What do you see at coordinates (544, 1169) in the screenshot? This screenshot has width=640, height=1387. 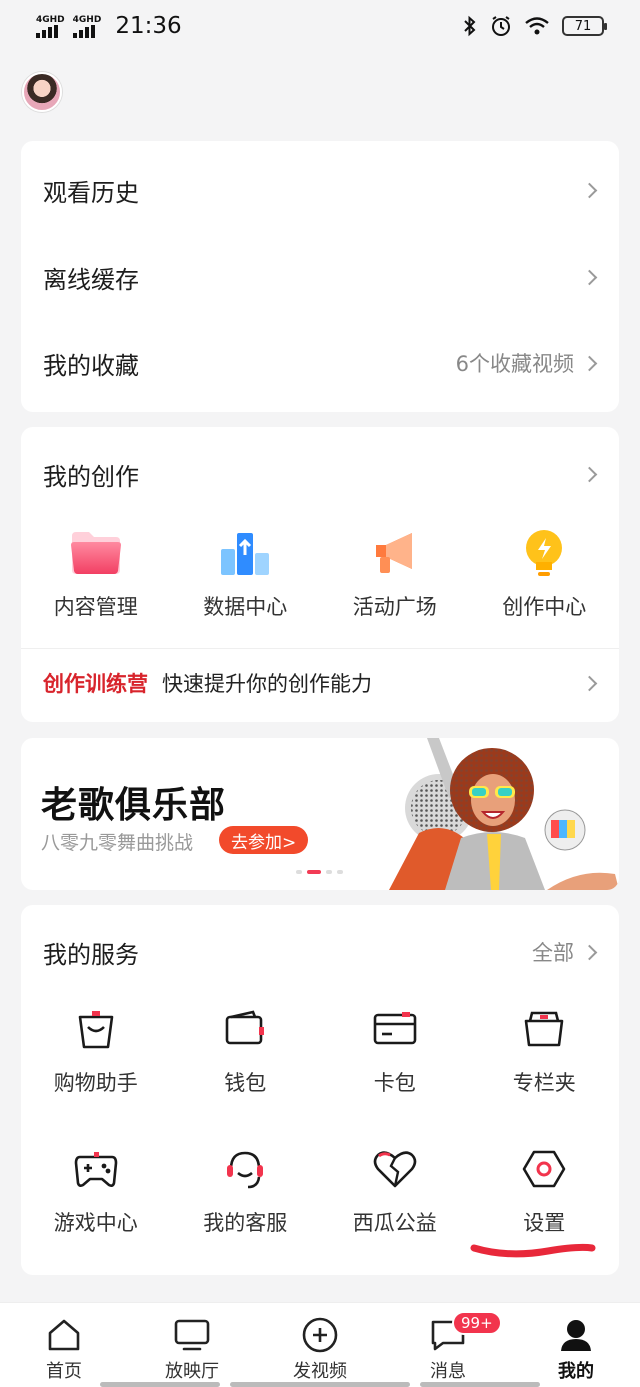 I see `settings-hex-icon` at bounding box center [544, 1169].